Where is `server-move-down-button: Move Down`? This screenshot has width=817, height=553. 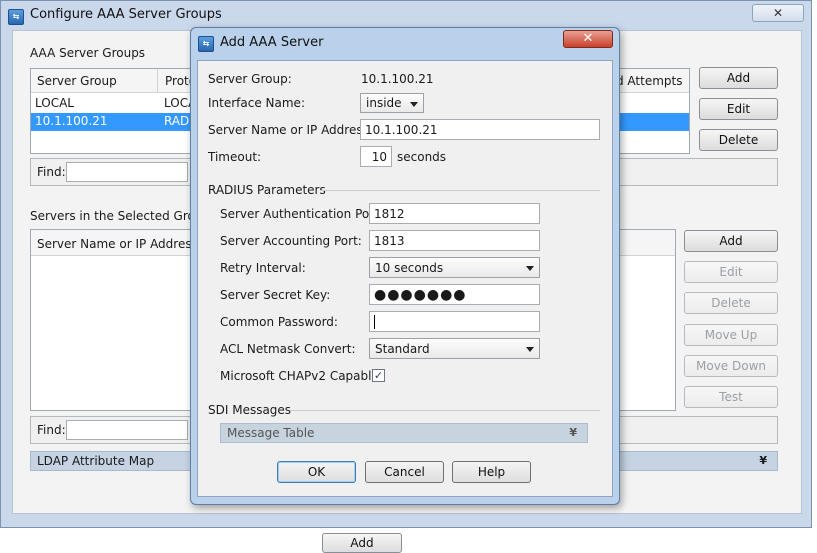
server-move-down-button: Move Down is located at coordinates (731, 366).